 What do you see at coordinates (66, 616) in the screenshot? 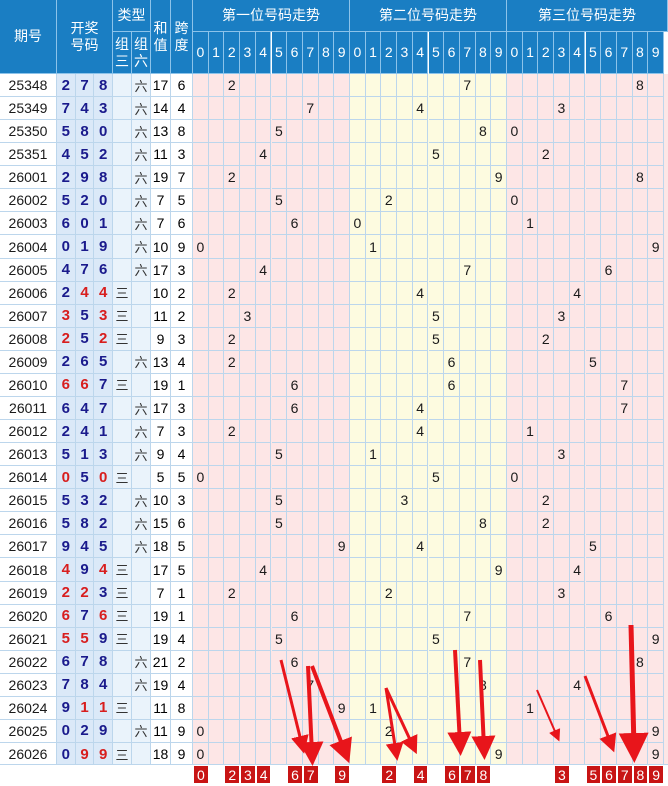
I see `draw-digit: 6` at bounding box center [66, 616].